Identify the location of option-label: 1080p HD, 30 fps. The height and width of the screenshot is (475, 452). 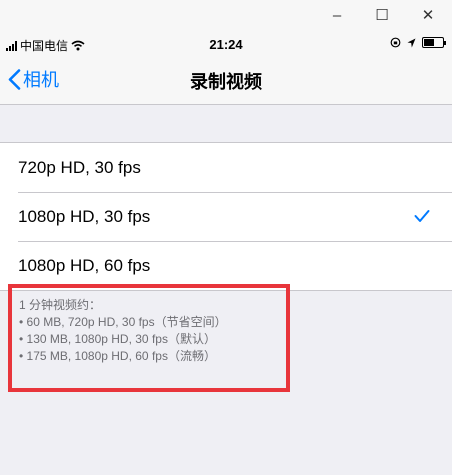
(84, 216).